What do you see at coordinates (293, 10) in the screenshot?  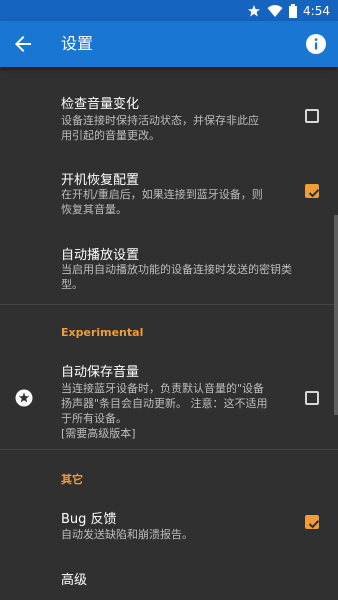 I see `battery-icon` at bounding box center [293, 10].